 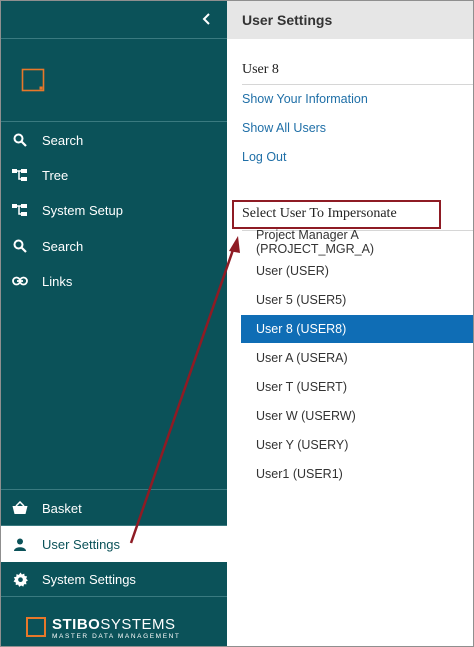 I want to click on sidebar-header, so click(x=114, y=20).